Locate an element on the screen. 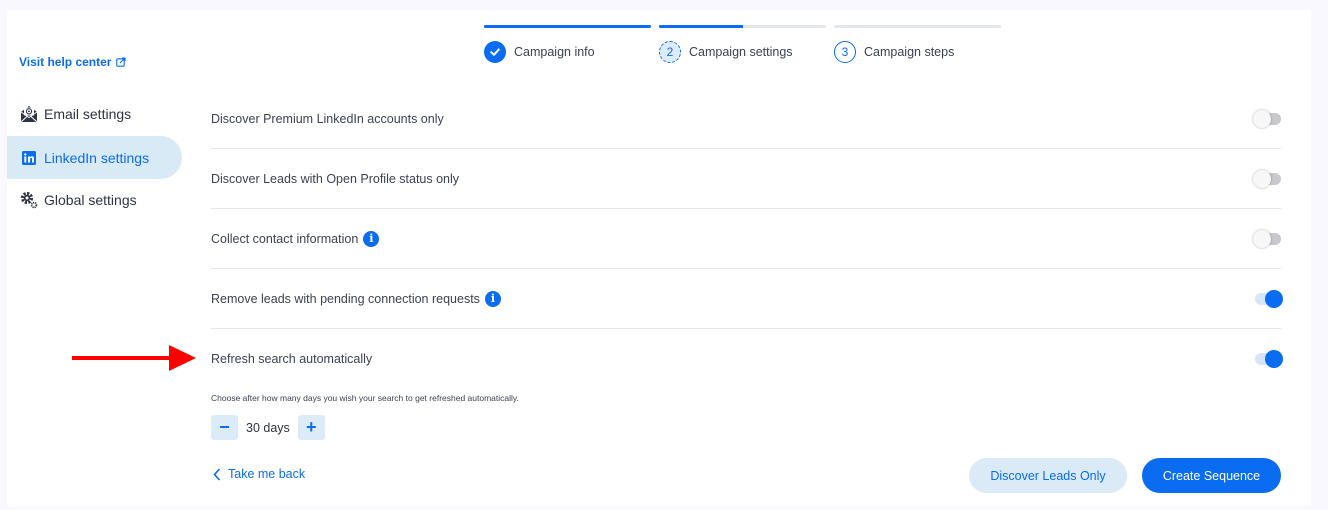 This screenshot has height=510, width=1328. setting-row-collect-contact: Collect contact information i is located at coordinates (746, 239).